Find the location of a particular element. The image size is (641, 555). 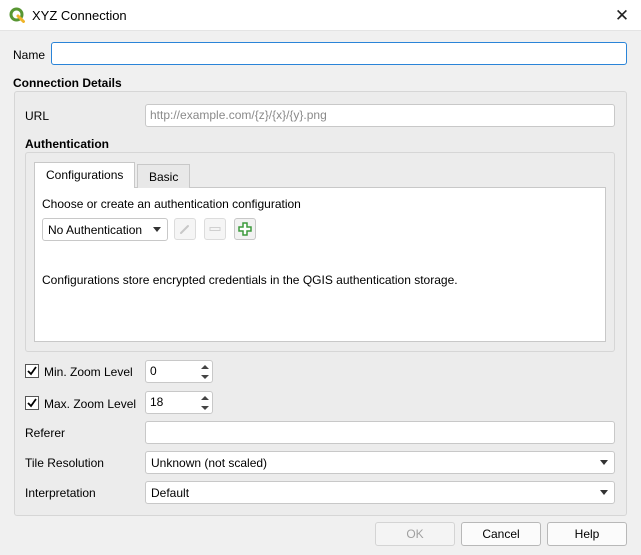

edit-auth-button is located at coordinates (185, 229).